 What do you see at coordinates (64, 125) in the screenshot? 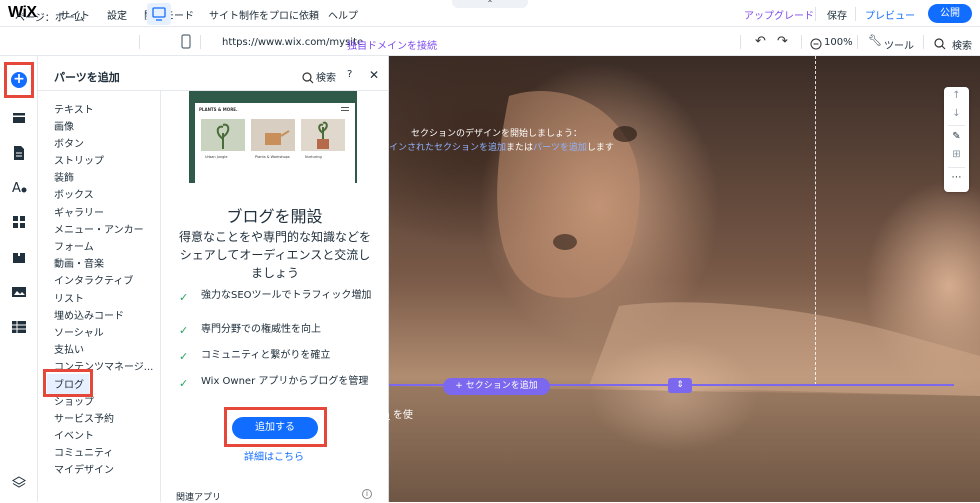
I see `category-image: 画像` at bounding box center [64, 125].